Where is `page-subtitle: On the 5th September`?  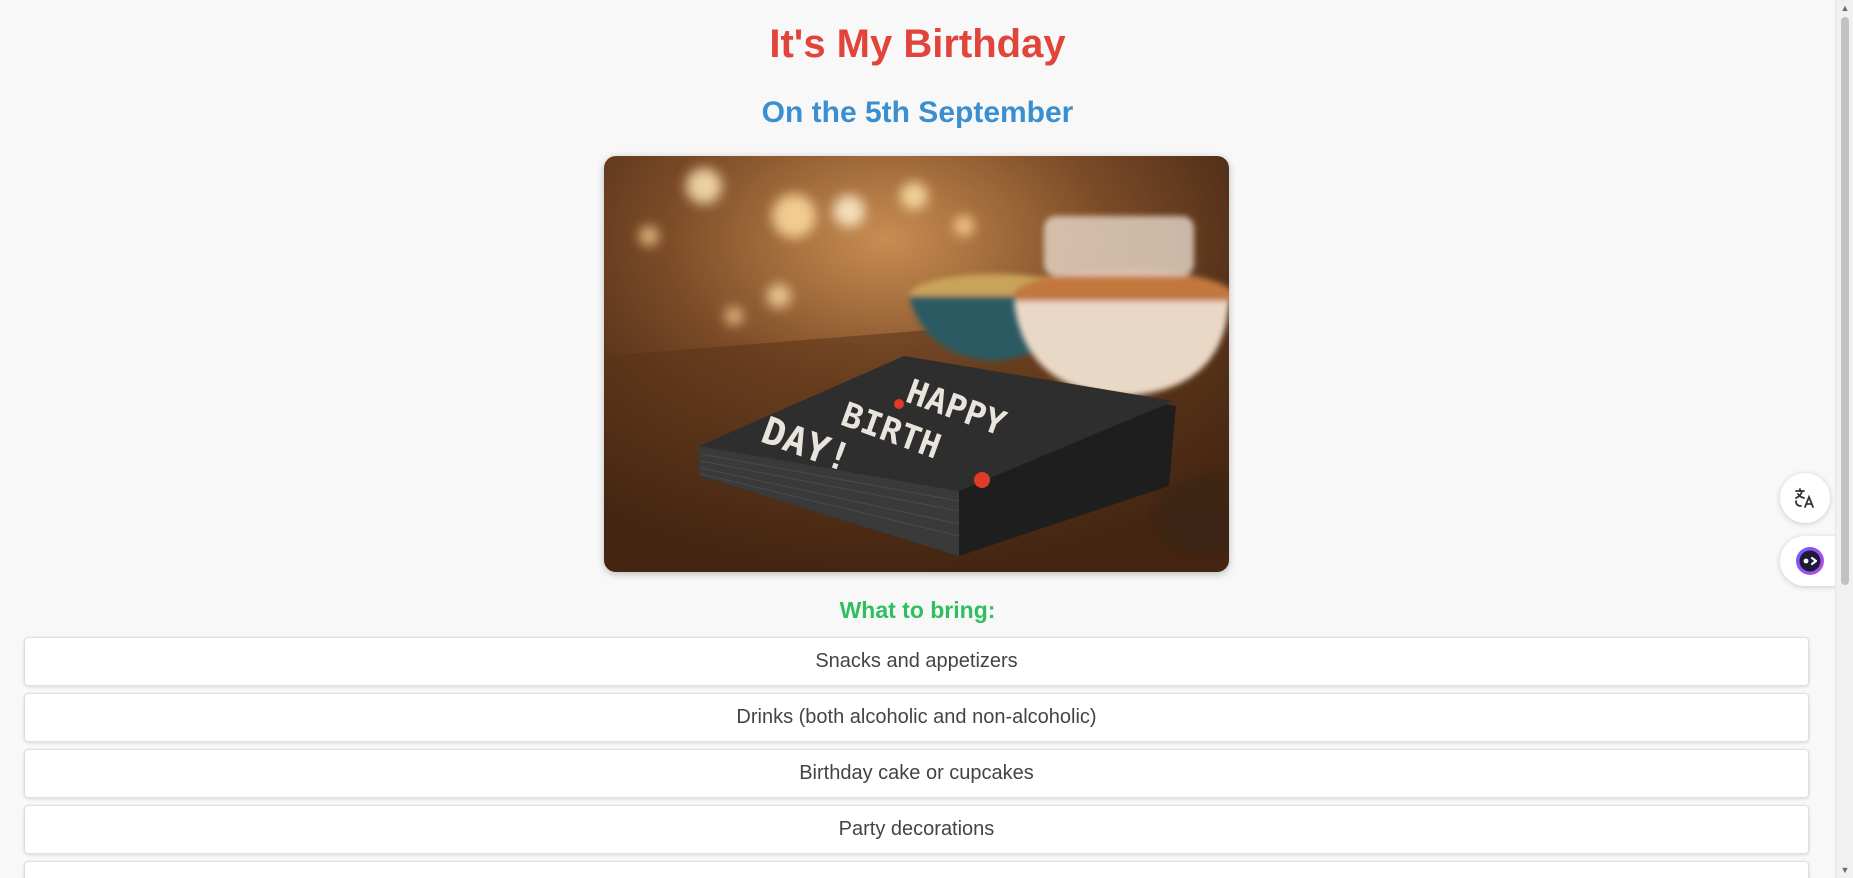 page-subtitle: On the 5th September is located at coordinates (917, 112).